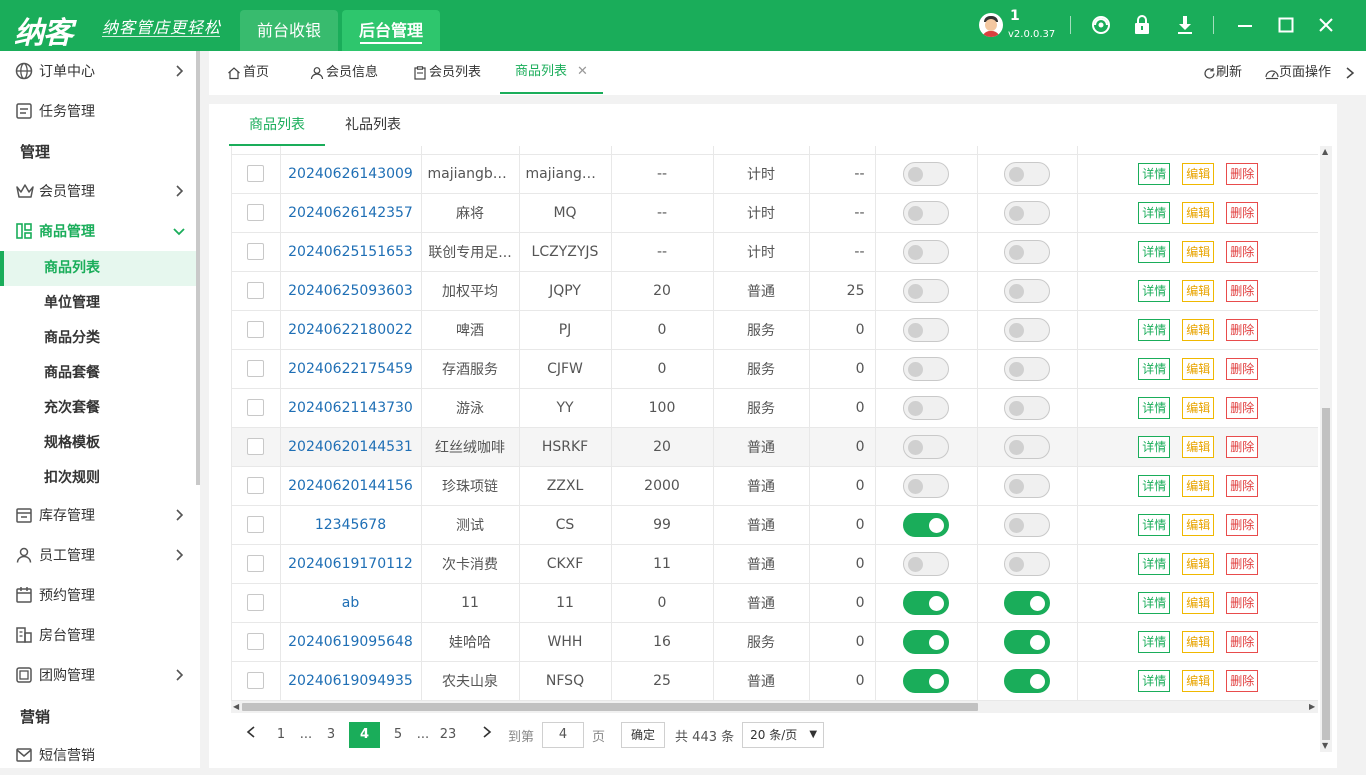  Describe the element at coordinates (281, 735) in the screenshot. I see `page-1: 1` at that location.